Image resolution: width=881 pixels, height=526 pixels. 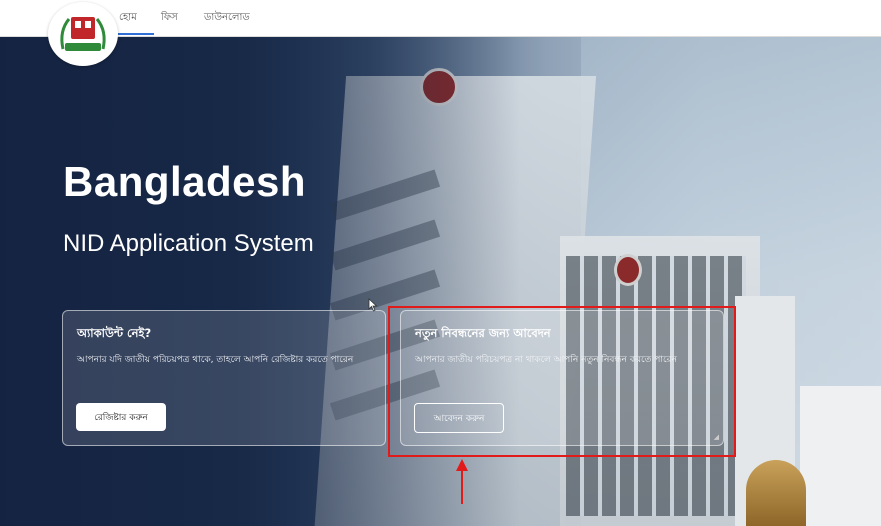 I want to click on annotation-arrow-shaft, so click(x=462, y=486).